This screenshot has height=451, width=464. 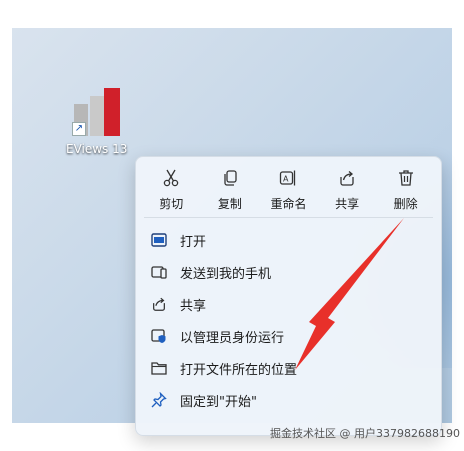 I want to click on folder-icon, so click(x=159, y=368).